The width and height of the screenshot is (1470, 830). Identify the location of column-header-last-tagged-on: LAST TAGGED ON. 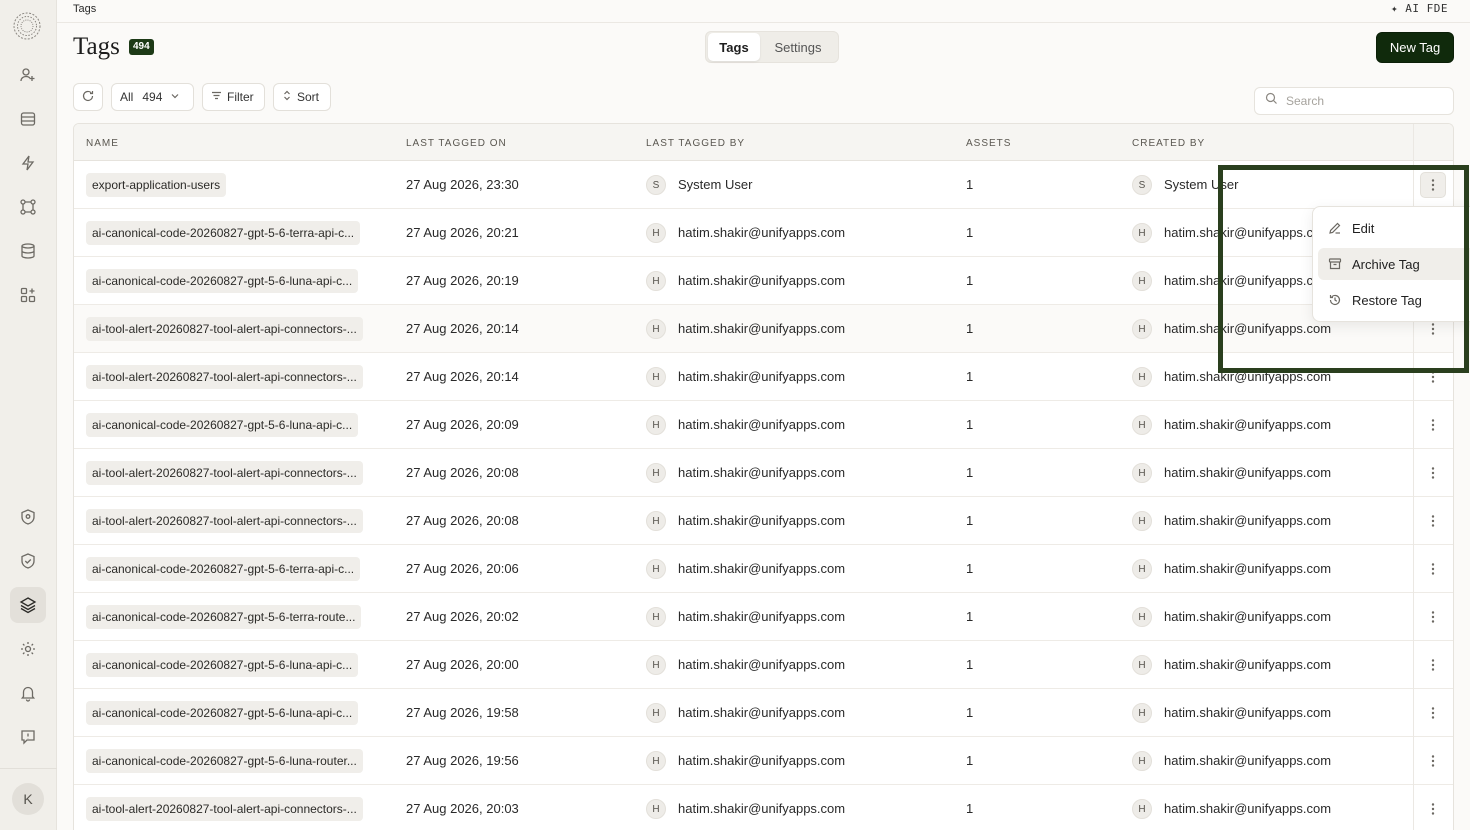
(456, 143).